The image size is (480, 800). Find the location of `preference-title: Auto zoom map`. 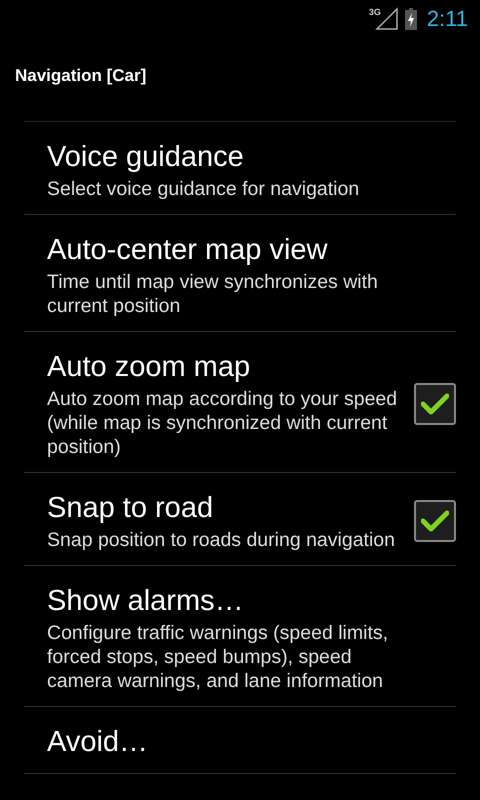

preference-title: Auto zoom map is located at coordinates (149, 367).